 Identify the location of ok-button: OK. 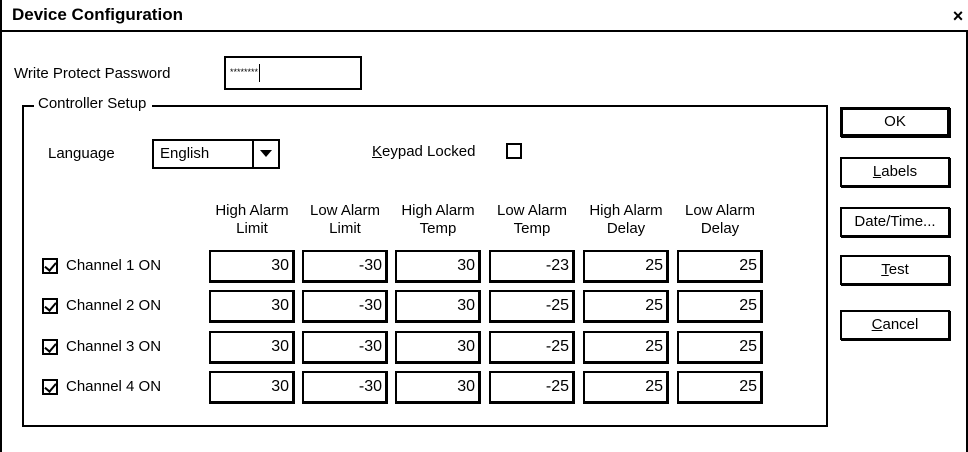
(895, 122).